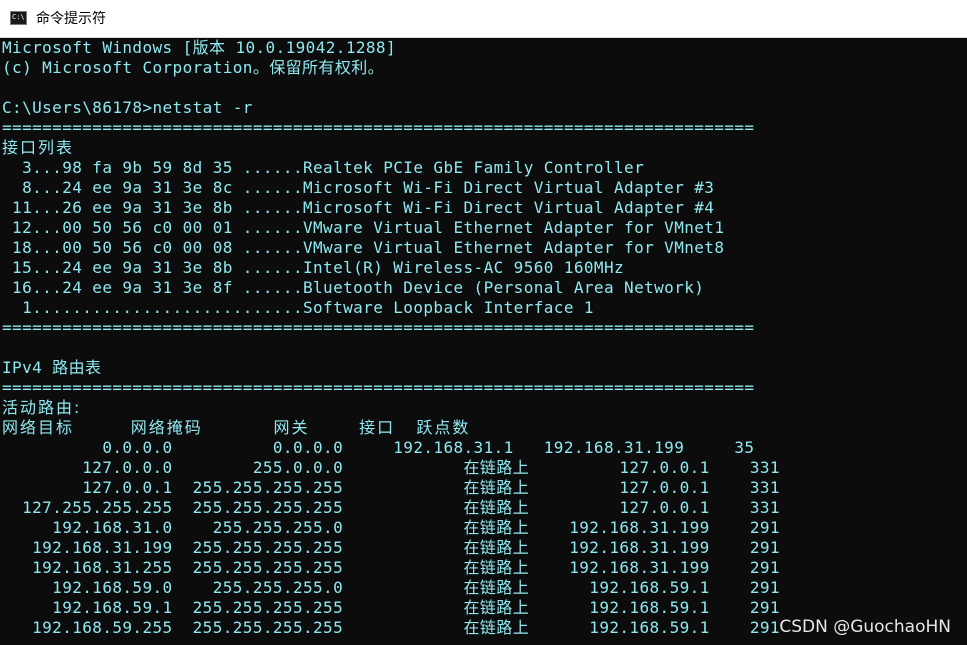 The width and height of the screenshot is (967, 645). I want to click on title-bar: 命令提示符, so click(483, 19).